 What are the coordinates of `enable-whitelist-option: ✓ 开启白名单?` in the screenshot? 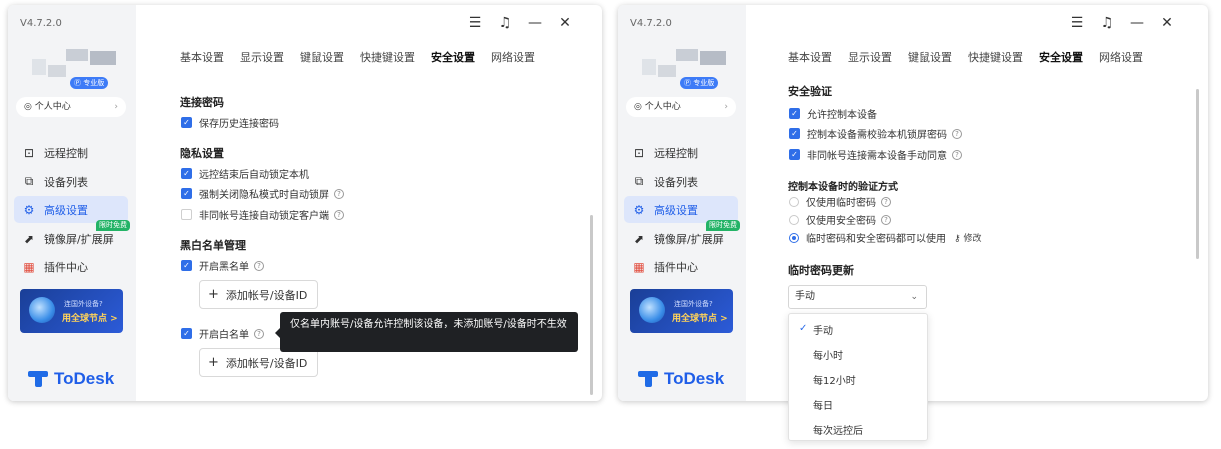 It's located at (222, 333).